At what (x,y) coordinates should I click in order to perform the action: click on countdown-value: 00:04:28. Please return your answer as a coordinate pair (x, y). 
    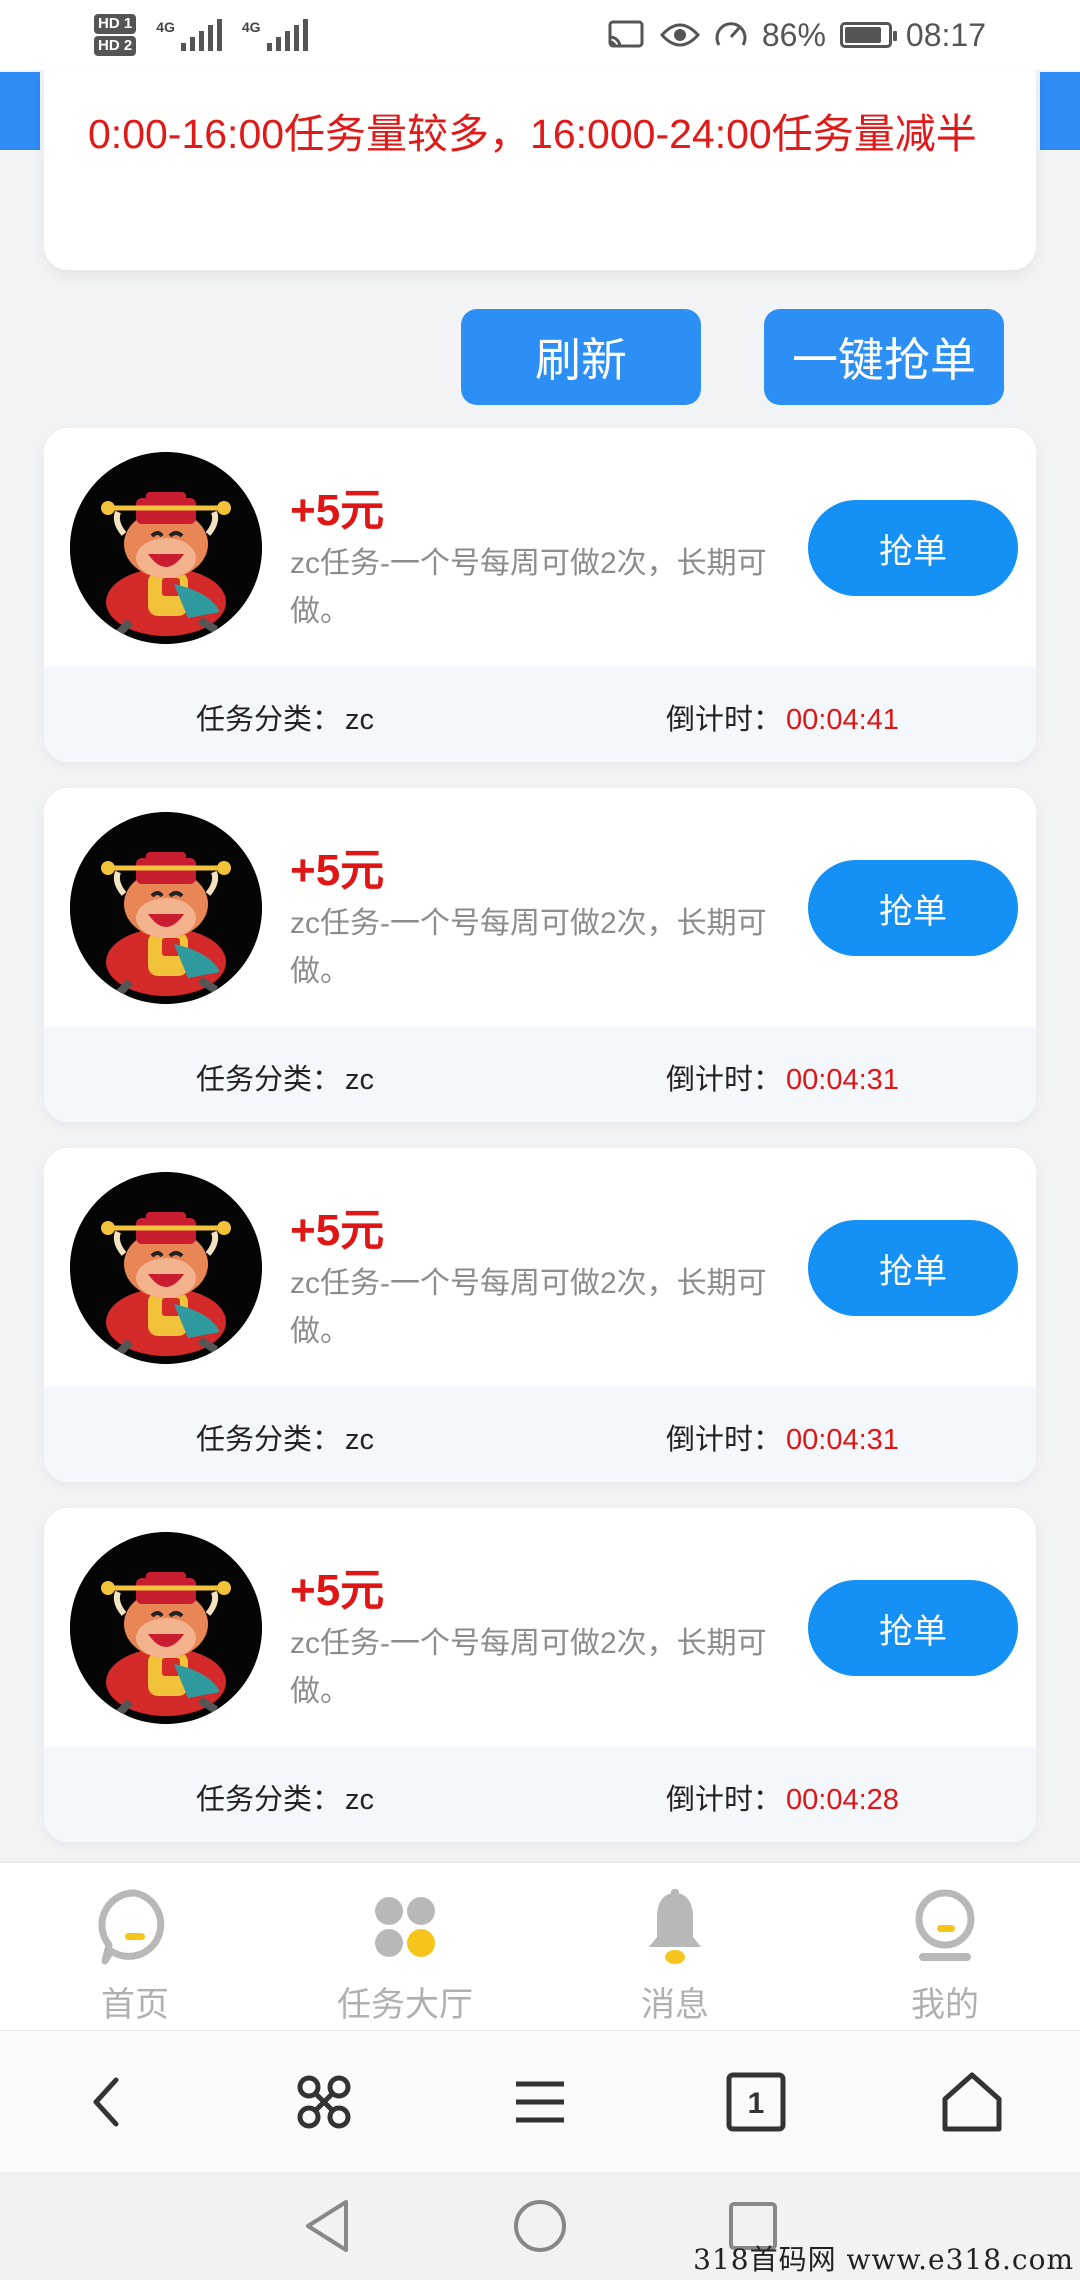
    Looking at the image, I should click on (842, 1800).